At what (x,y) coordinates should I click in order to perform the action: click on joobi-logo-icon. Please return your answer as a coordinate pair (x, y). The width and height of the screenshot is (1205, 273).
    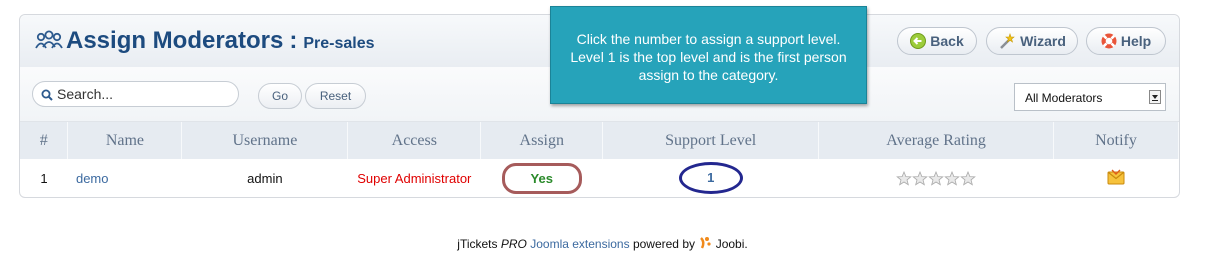
    Looking at the image, I should click on (706, 244).